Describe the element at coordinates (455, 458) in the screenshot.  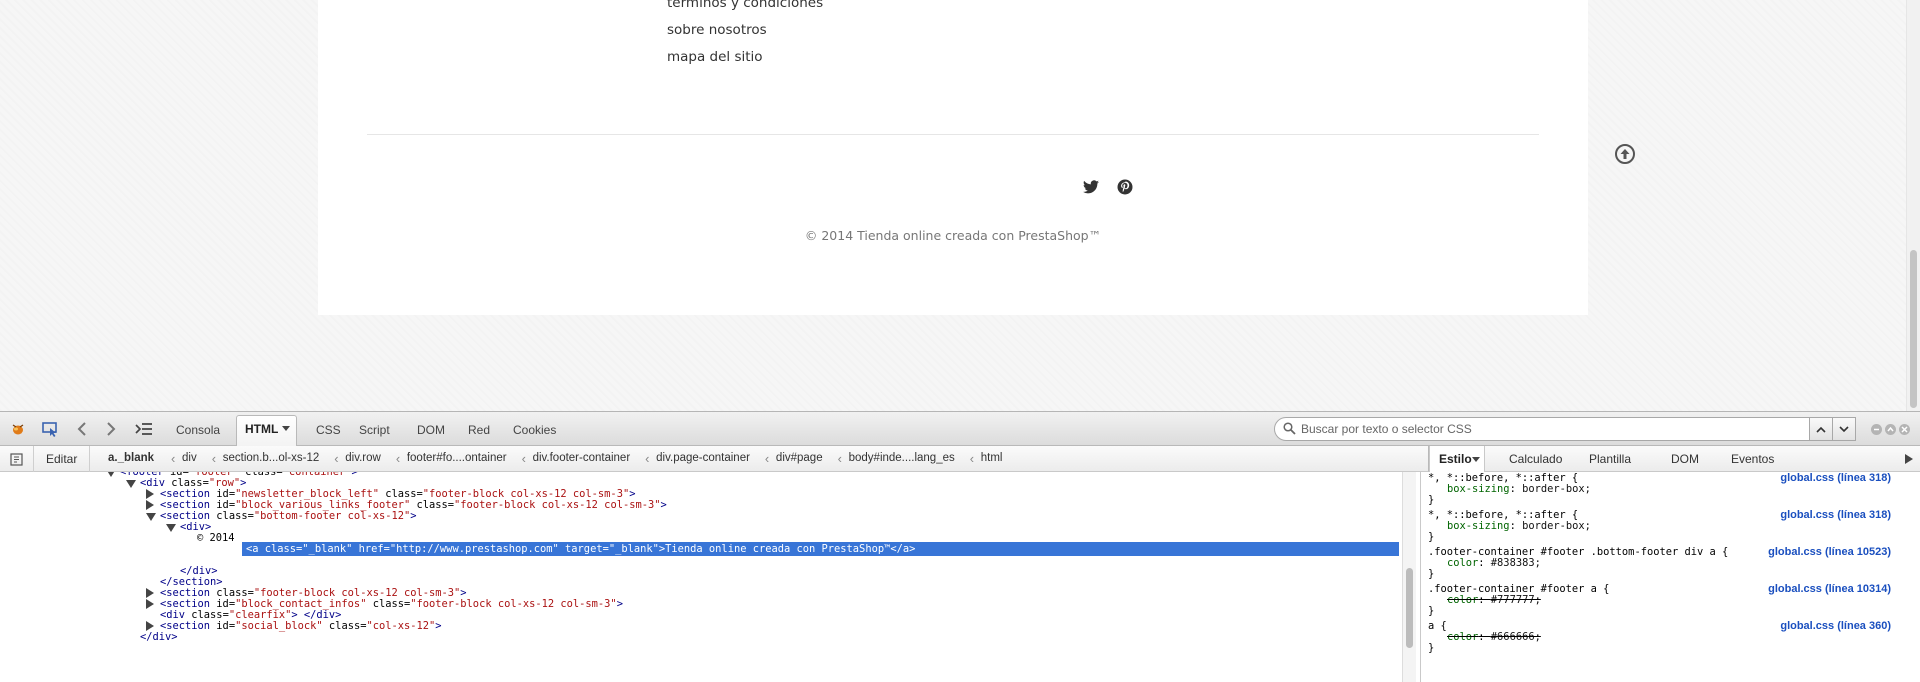
I see `breadcrumb-item: footer#fo....ontainer` at that location.